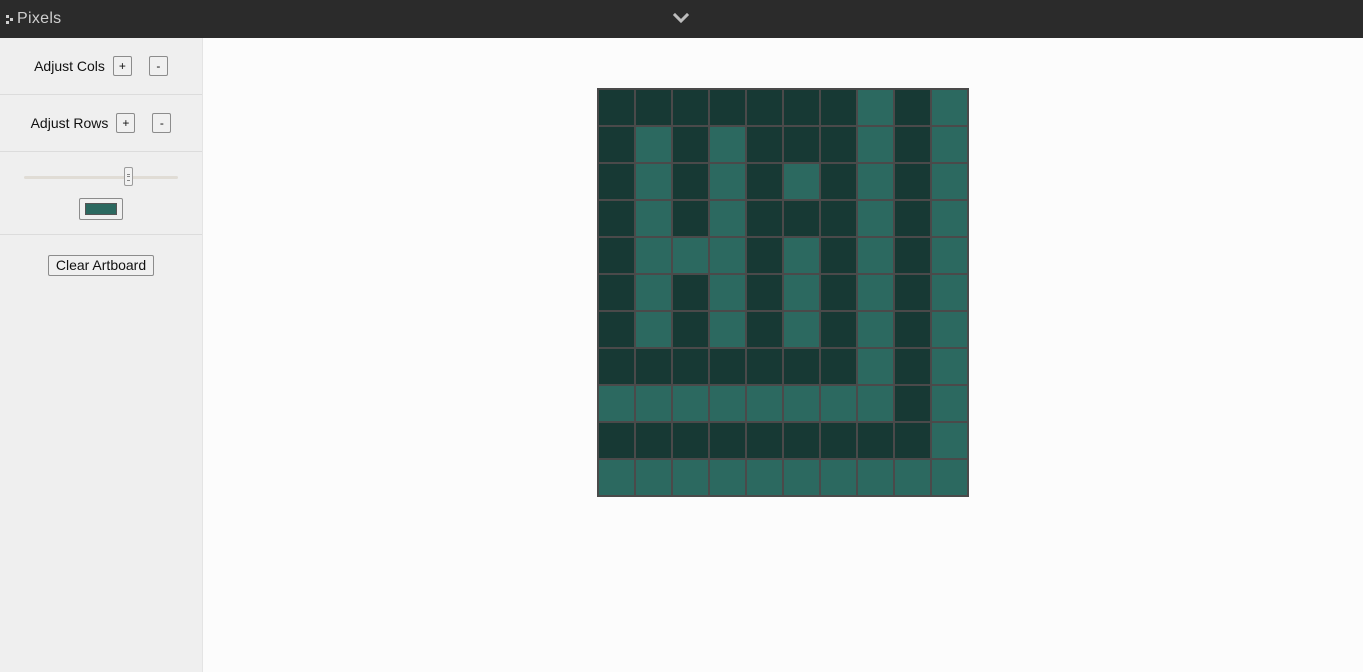  I want to click on add-col-button: +, so click(122, 66).